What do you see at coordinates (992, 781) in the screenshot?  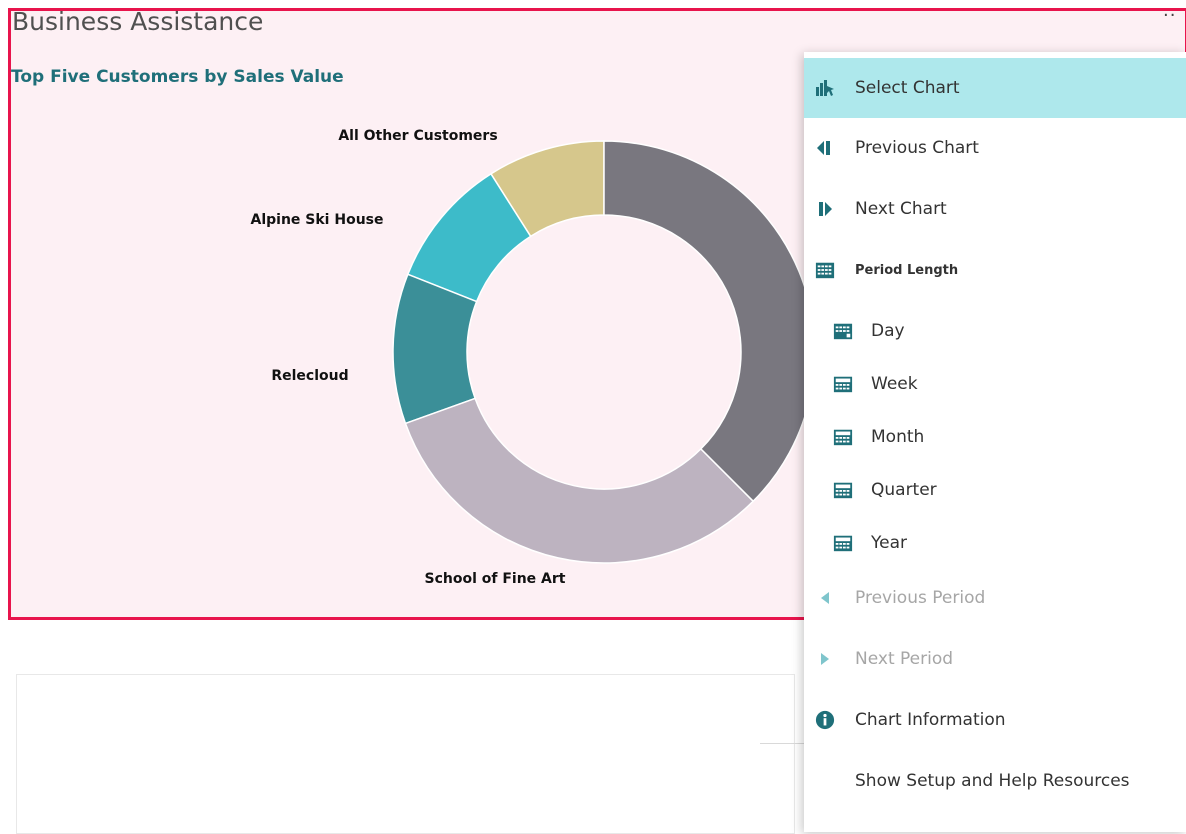 I see `menu-item-label: Show Setup and Help Resources` at bounding box center [992, 781].